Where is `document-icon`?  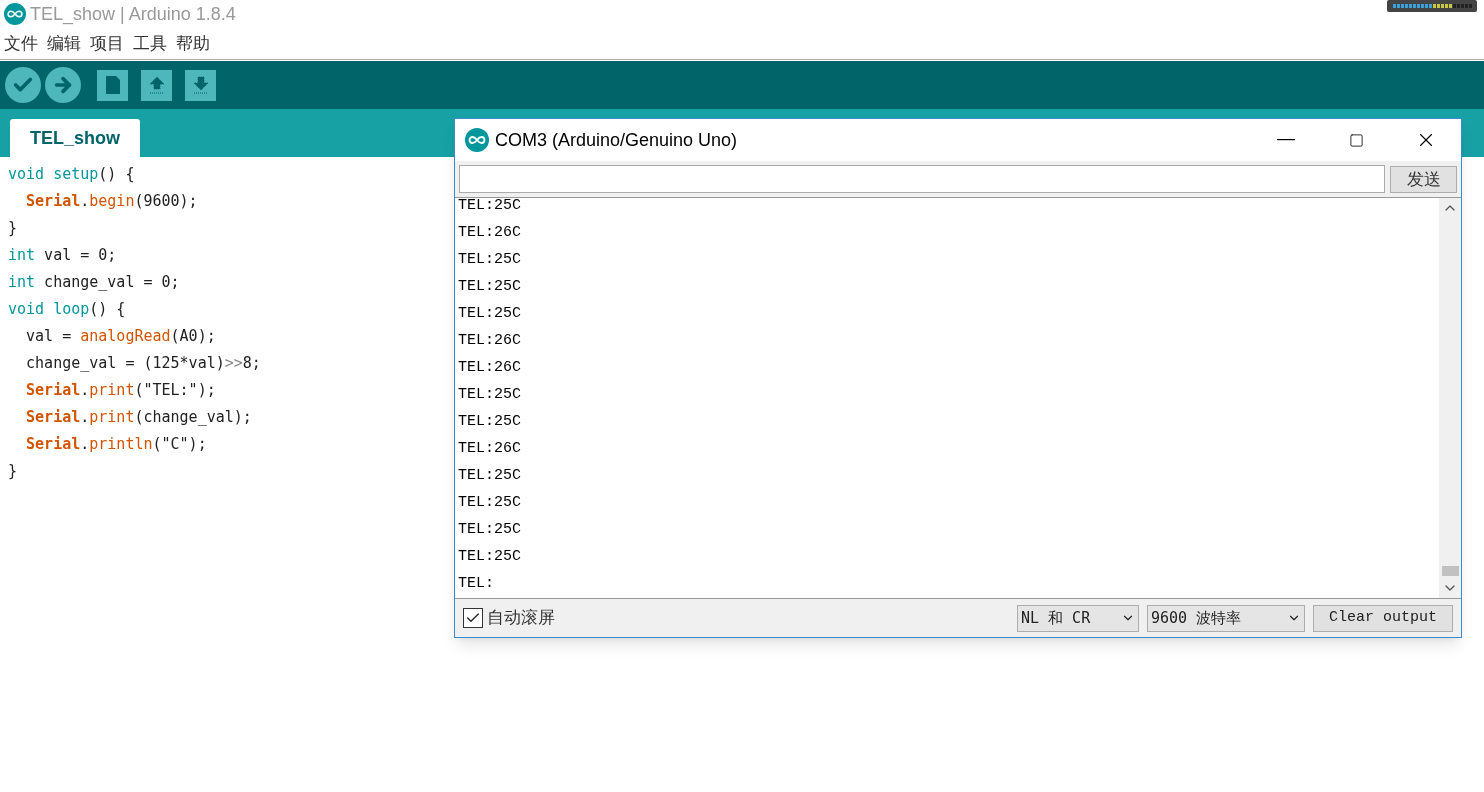 document-icon is located at coordinates (112, 85).